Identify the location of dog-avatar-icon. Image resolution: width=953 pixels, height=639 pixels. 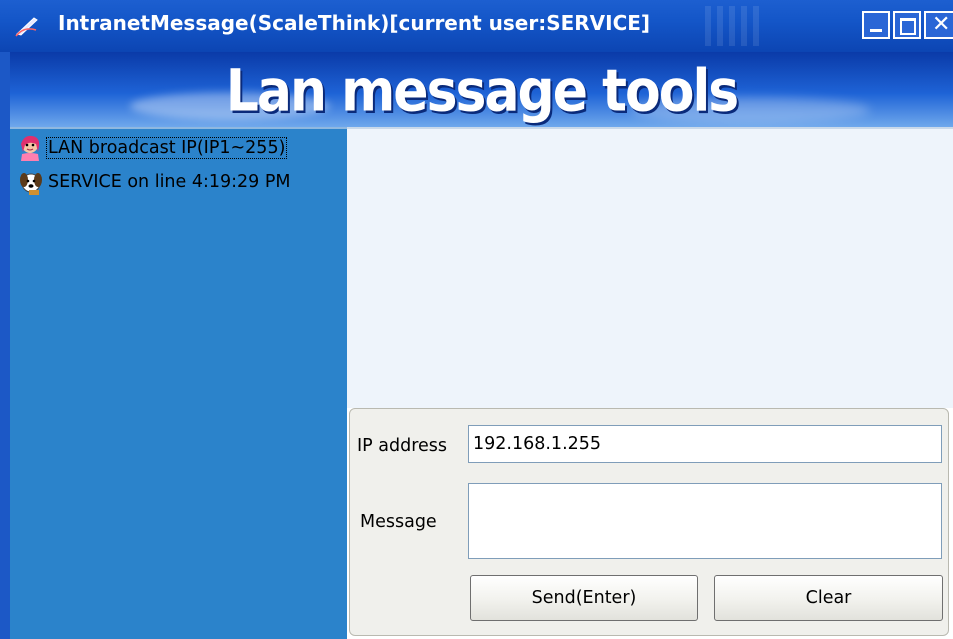
(31, 184).